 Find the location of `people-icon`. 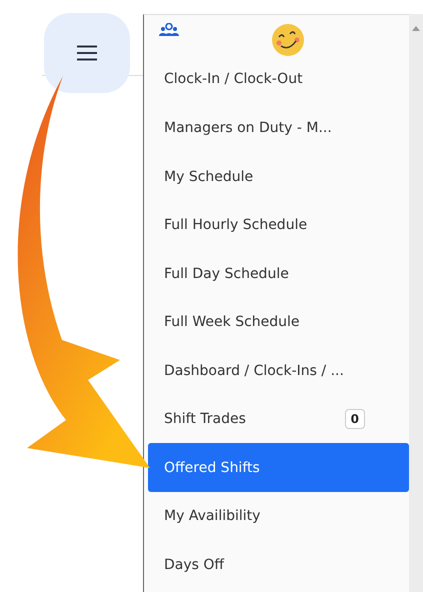

people-icon is located at coordinates (169, 30).